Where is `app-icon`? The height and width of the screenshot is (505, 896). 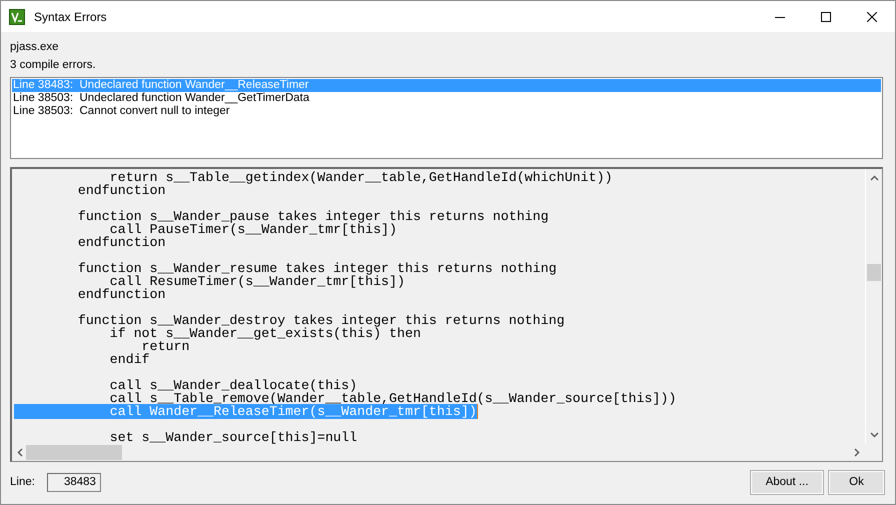 app-icon is located at coordinates (17, 16).